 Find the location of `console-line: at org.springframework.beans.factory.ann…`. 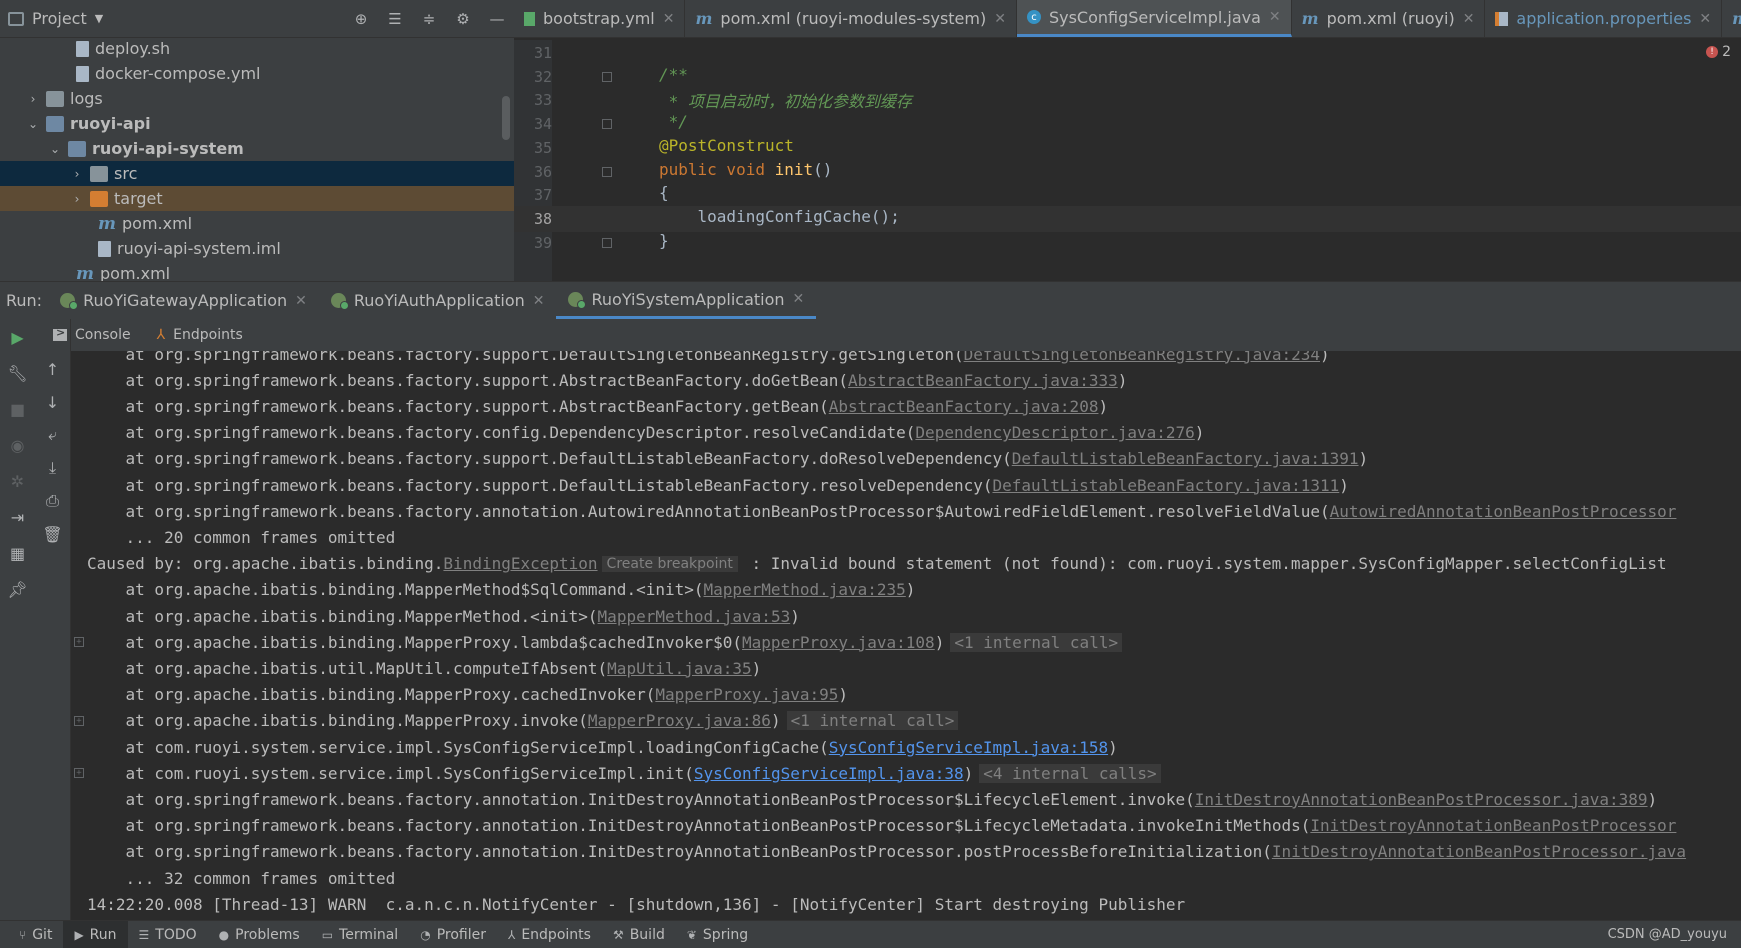

console-line: at org.springframework.beans.factory.ann… is located at coordinates (887, 852).